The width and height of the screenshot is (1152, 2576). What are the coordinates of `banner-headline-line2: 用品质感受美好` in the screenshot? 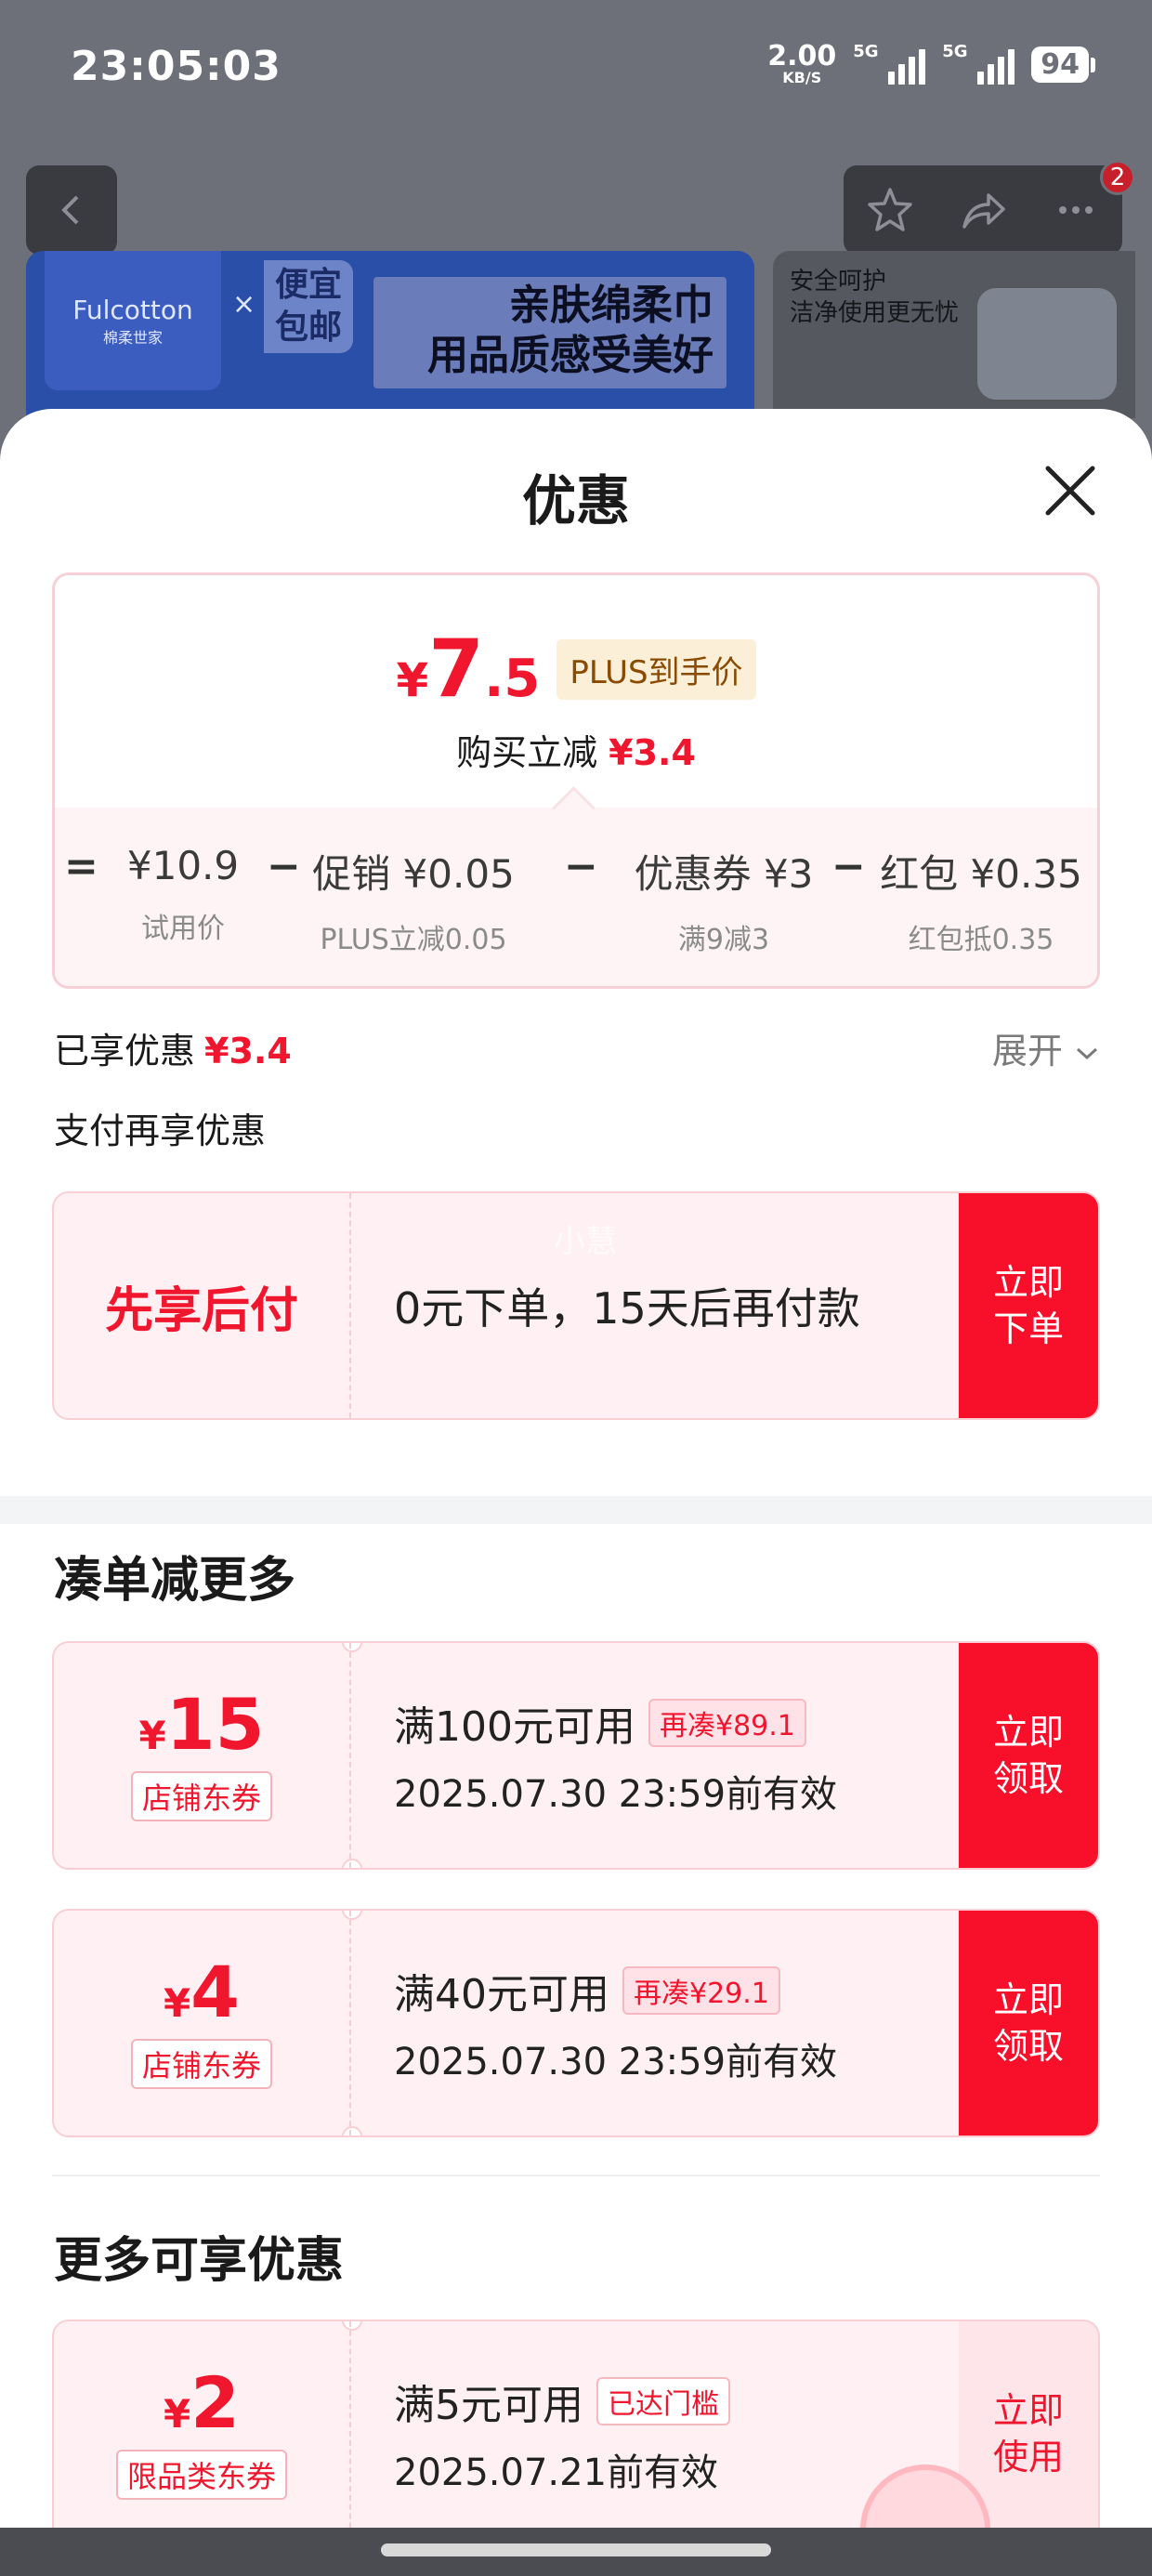 It's located at (570, 355).